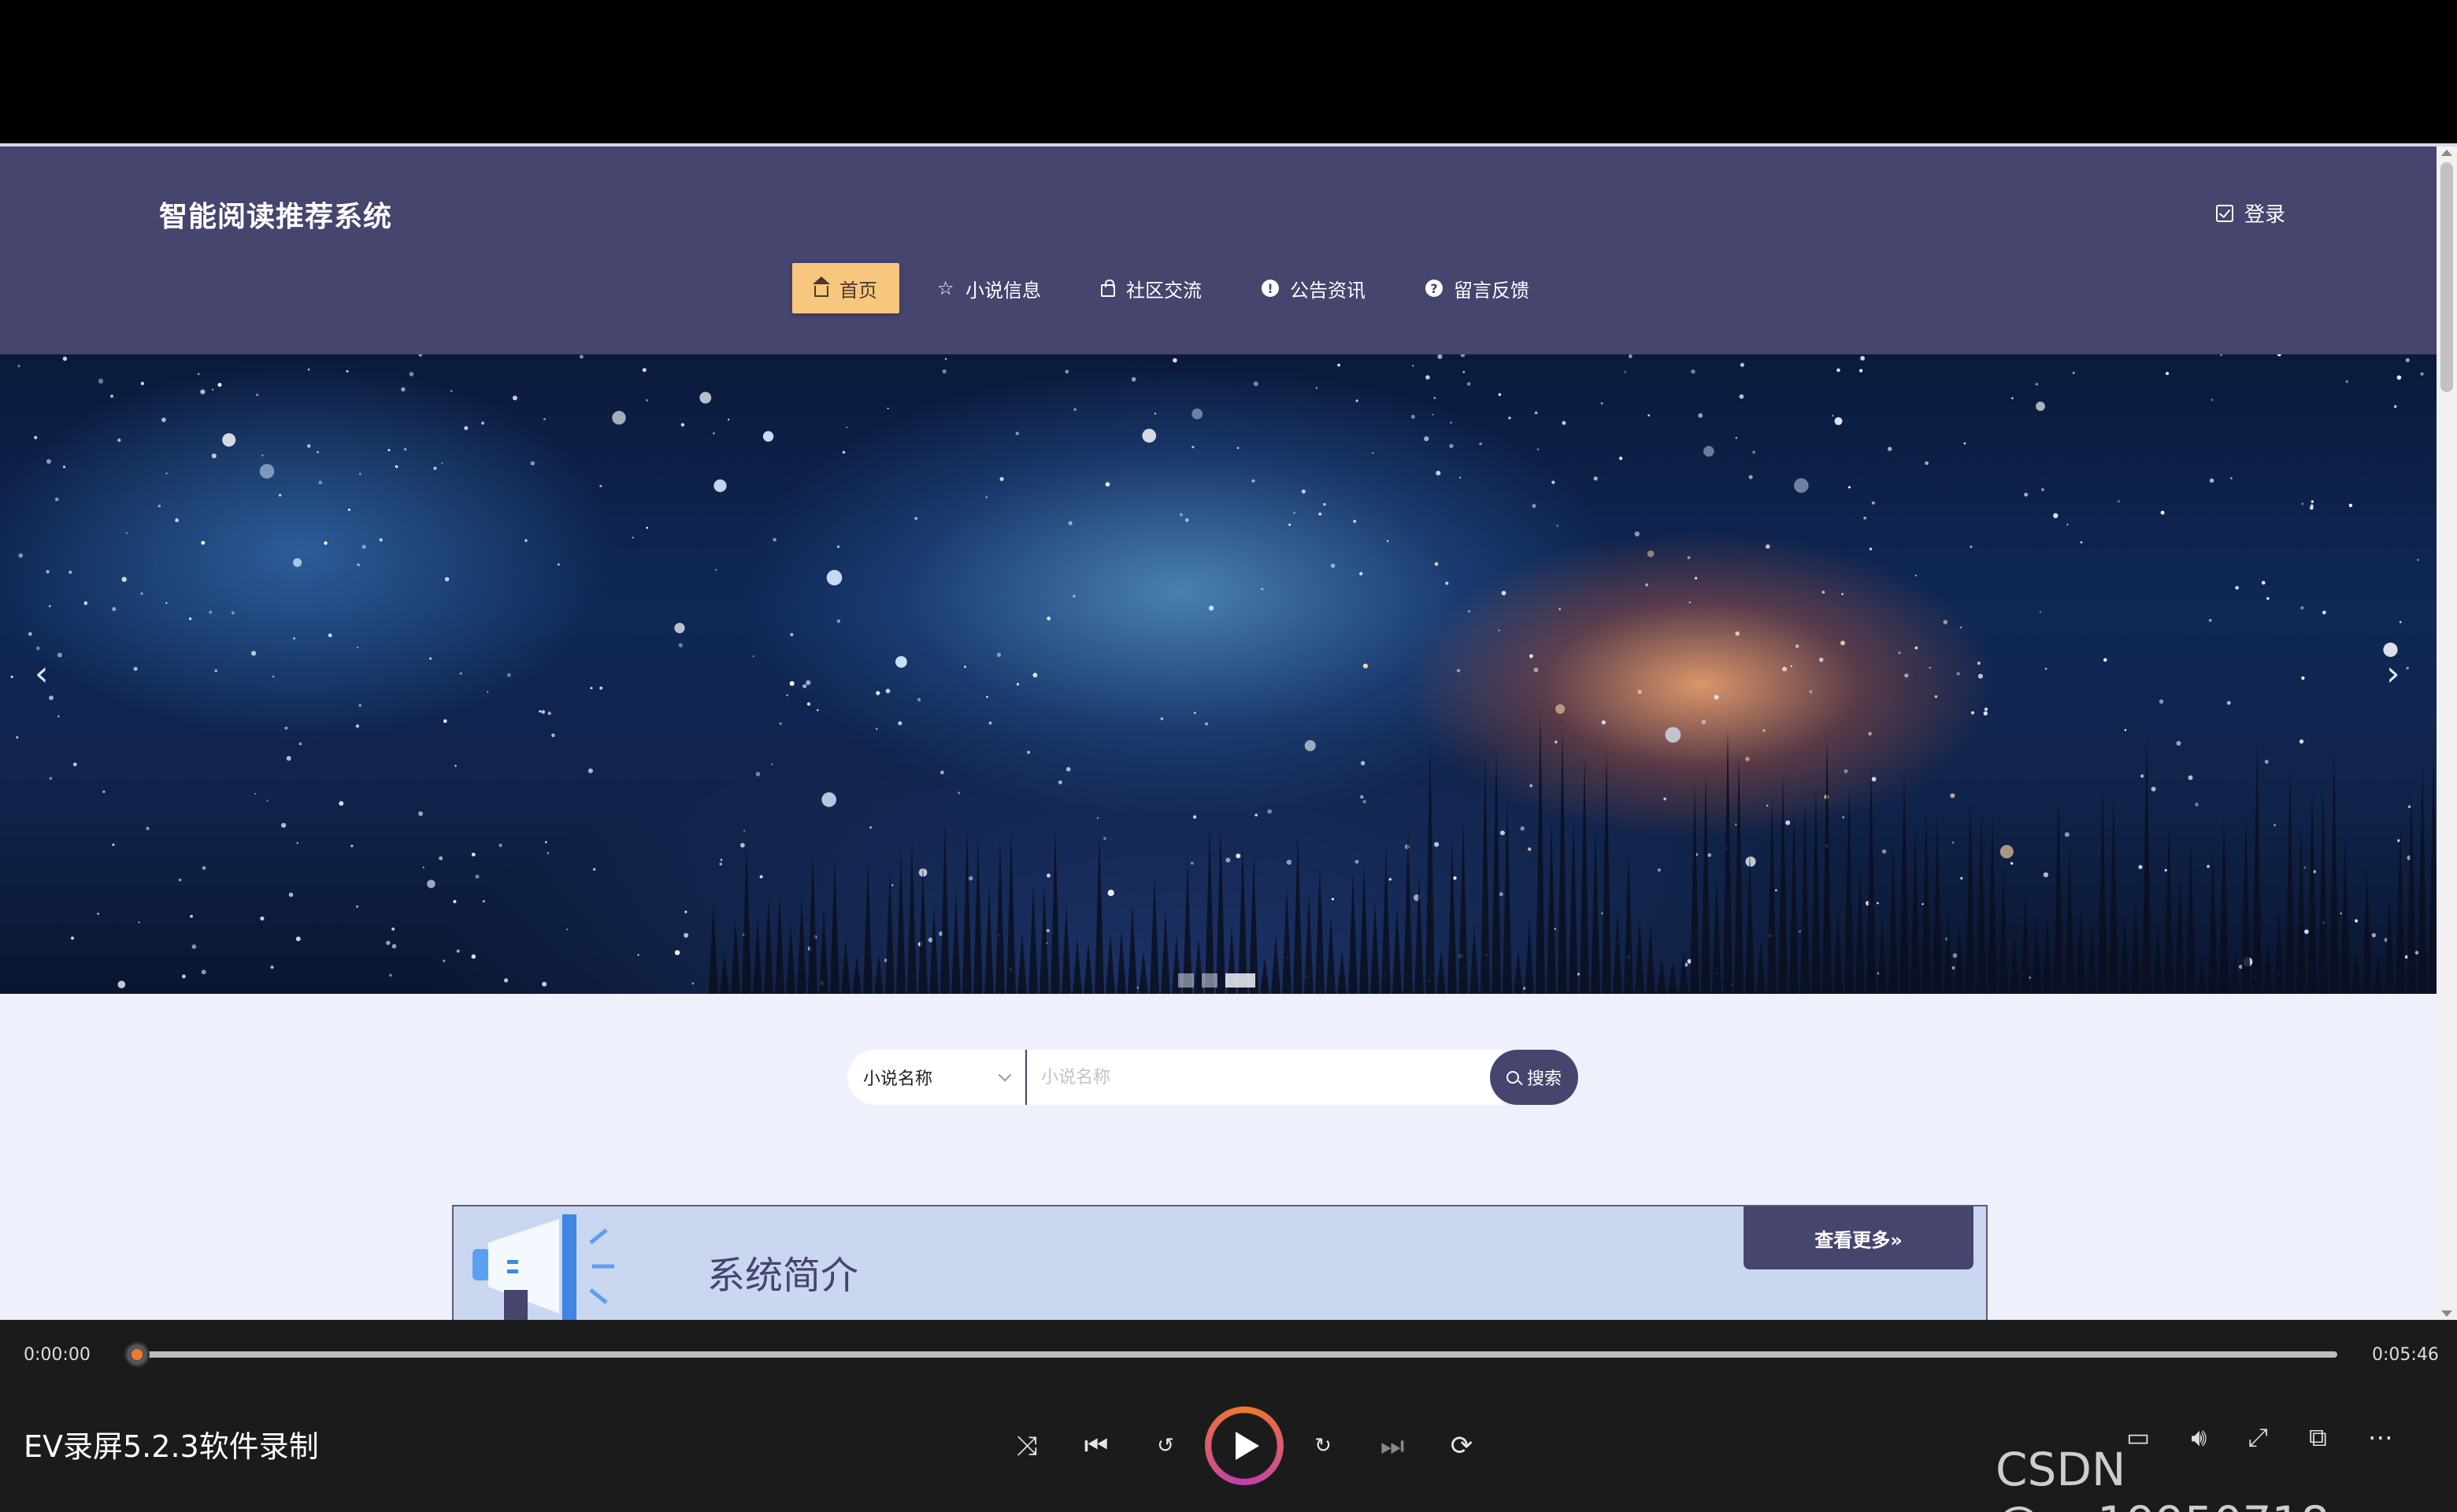 This screenshot has width=2457, height=1512. I want to click on skip-previous-icon: ⏮, so click(1096, 1446).